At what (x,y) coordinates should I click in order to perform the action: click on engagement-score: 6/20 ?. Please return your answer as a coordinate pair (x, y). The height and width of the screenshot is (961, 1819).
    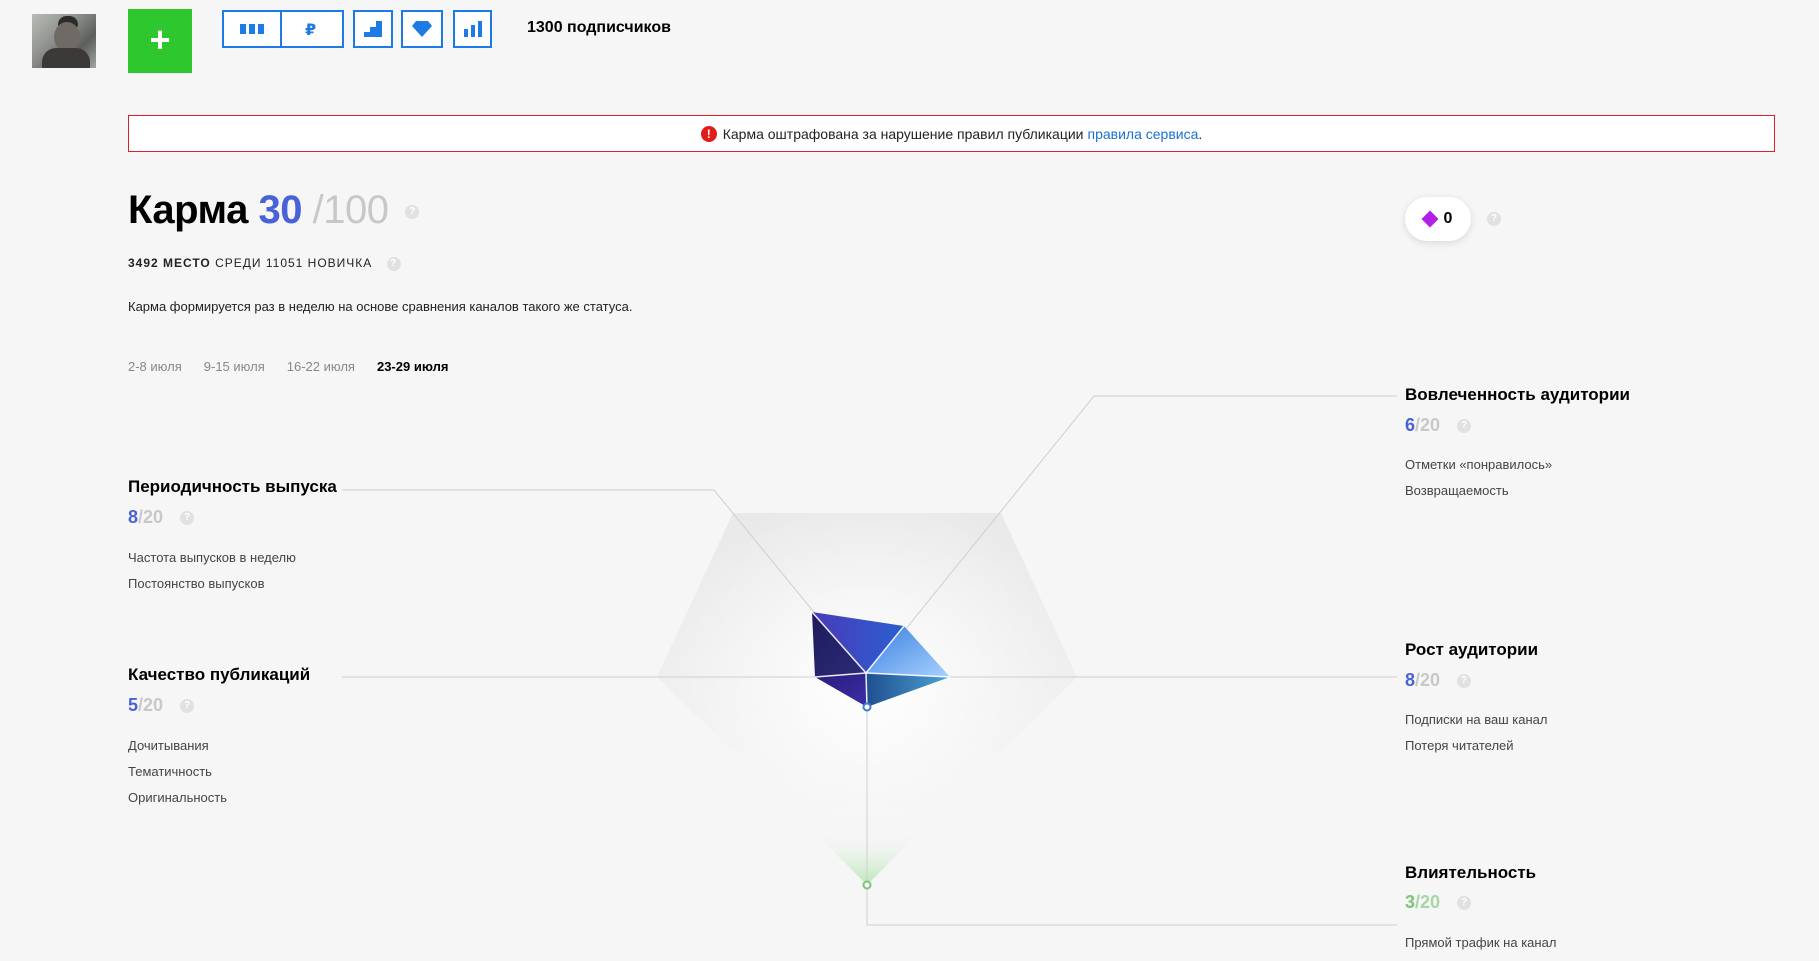
    Looking at the image, I should click on (1438, 425).